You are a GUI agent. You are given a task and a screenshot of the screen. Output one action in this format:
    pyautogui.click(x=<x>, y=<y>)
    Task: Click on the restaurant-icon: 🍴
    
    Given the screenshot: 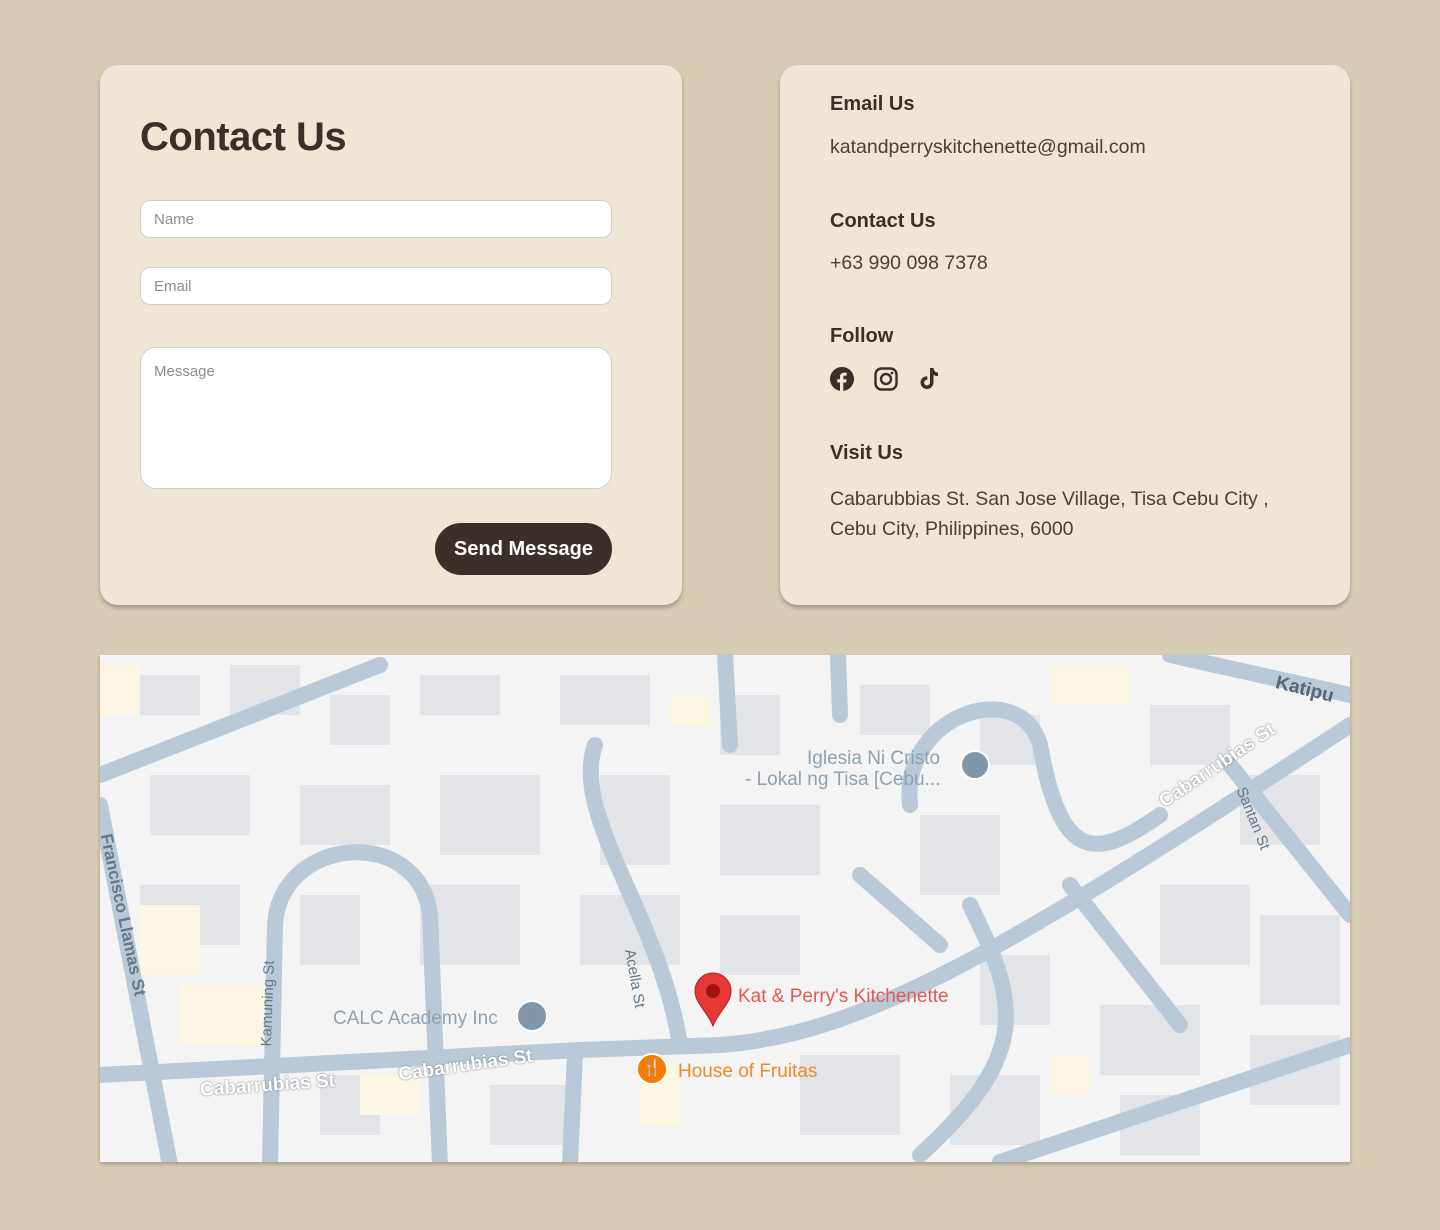 What is the action you would take?
    pyautogui.click(x=652, y=1069)
    